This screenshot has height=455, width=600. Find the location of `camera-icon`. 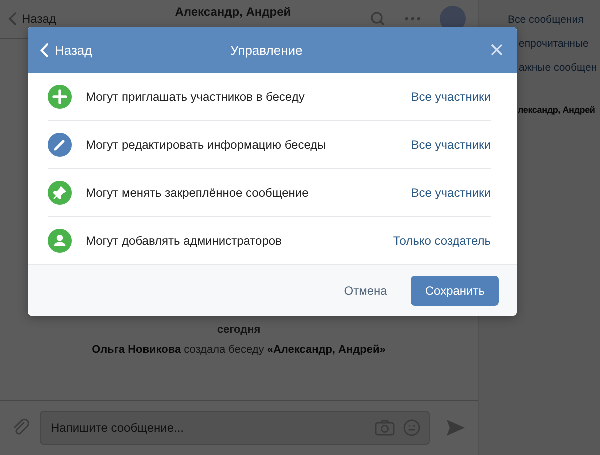

camera-icon is located at coordinates (385, 428).